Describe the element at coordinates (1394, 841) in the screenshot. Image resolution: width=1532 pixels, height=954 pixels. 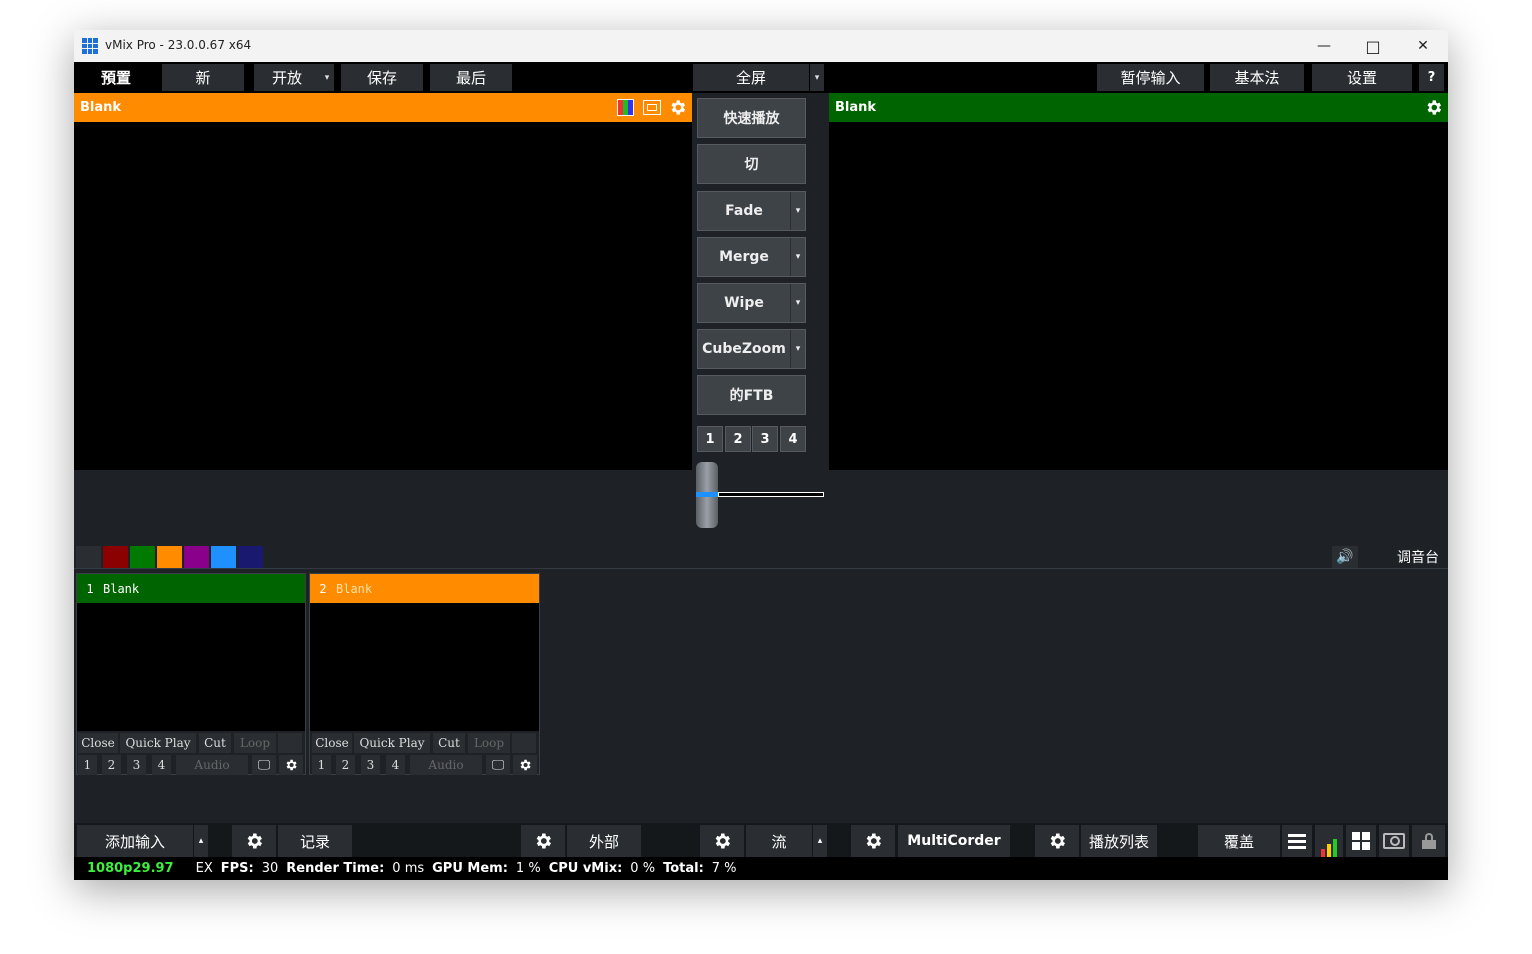
I see `snapshot-camera-icon` at that location.